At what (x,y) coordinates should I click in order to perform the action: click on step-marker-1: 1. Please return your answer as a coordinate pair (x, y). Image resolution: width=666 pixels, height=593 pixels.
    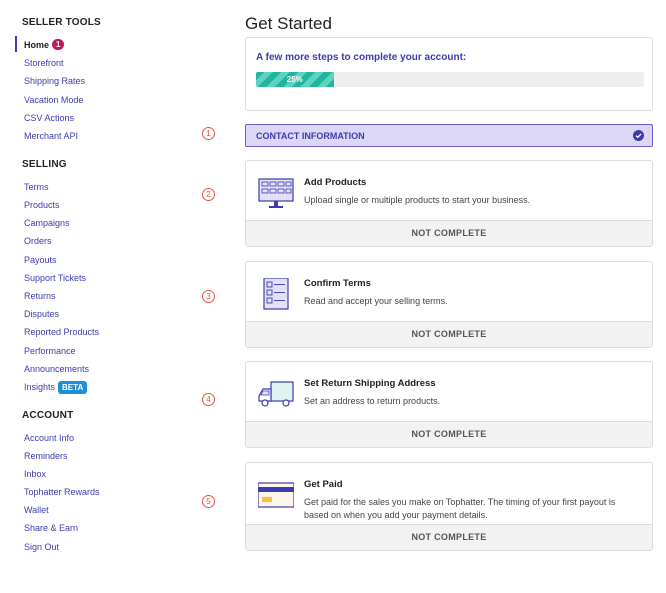
    Looking at the image, I should click on (208, 133).